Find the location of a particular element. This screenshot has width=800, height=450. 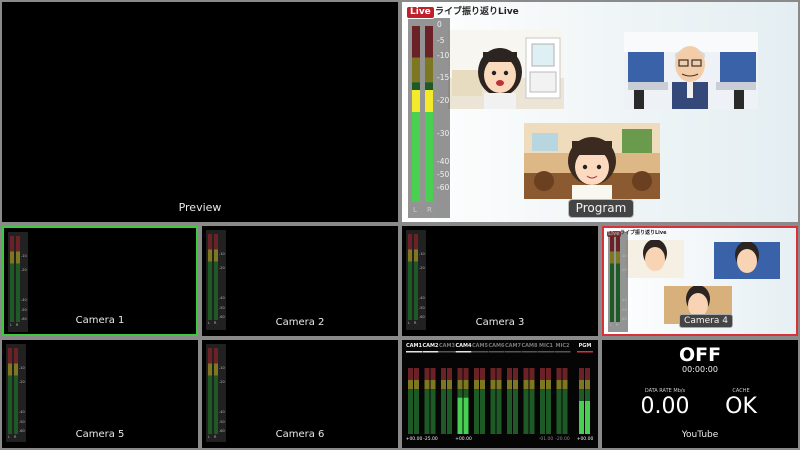

mixer-pgm-r-red is located at coordinates (587, 374).